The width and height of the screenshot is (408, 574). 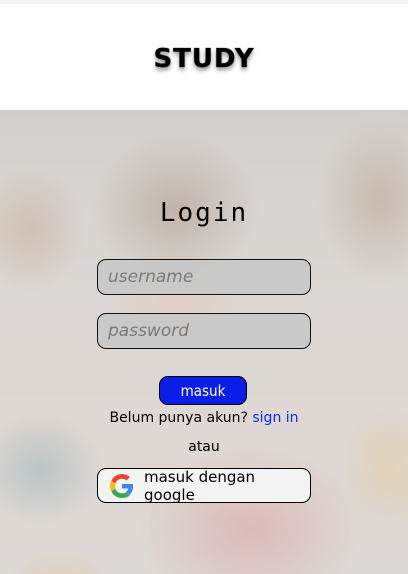 I want to click on or-divider-text: atau, so click(x=204, y=447).